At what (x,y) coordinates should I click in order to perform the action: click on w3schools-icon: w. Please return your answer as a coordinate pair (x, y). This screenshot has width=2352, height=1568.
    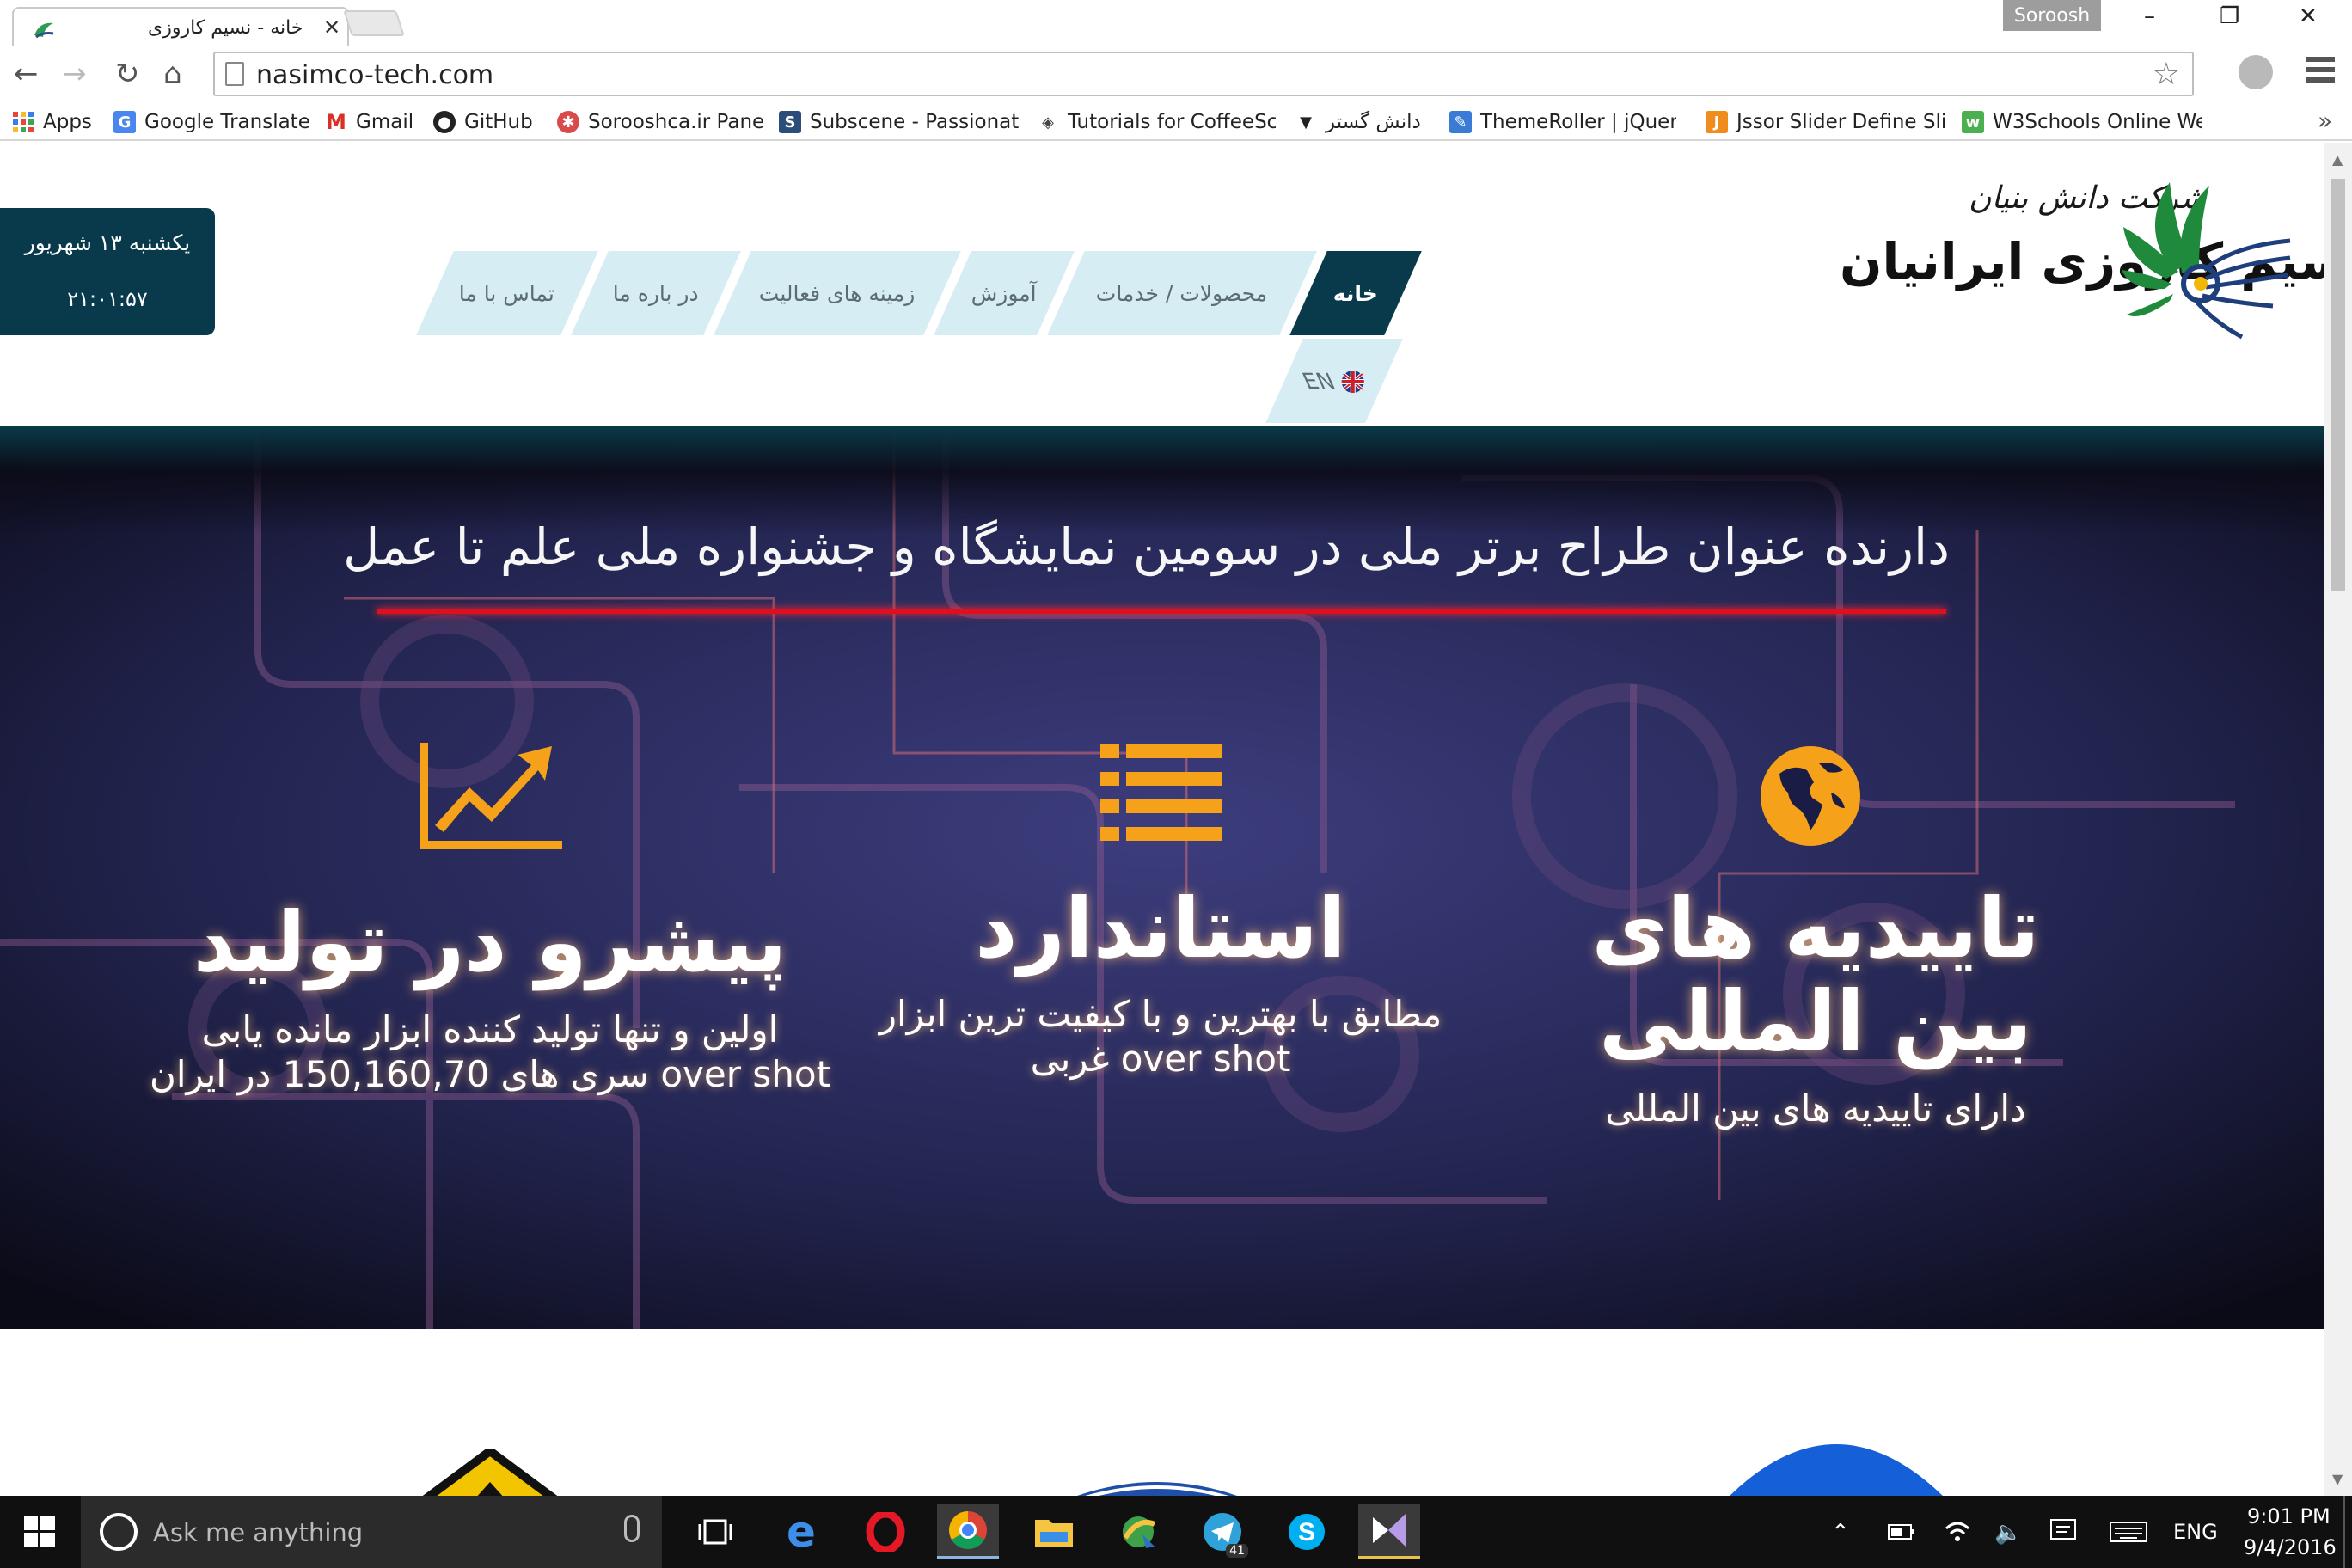
    Looking at the image, I should click on (1973, 122).